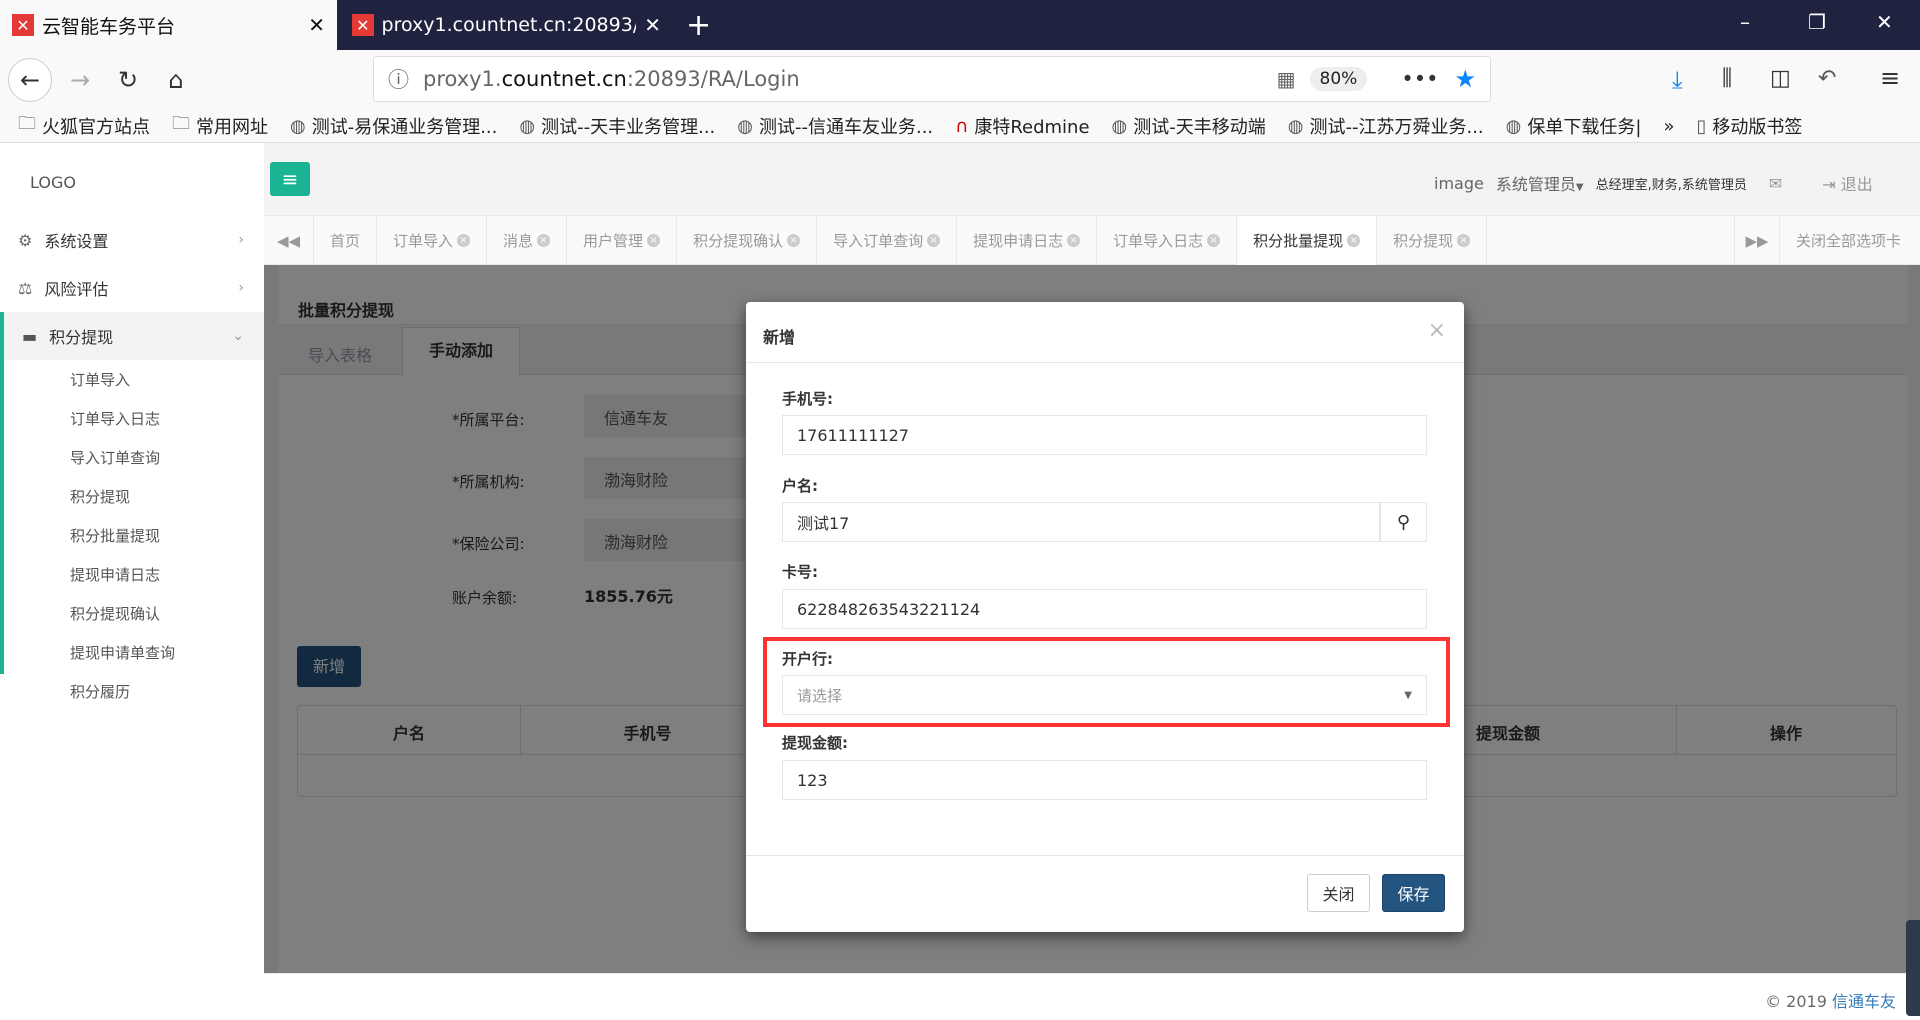  What do you see at coordinates (1540, 183) in the screenshot?
I see `user-dropdown: 系统管理员▼` at bounding box center [1540, 183].